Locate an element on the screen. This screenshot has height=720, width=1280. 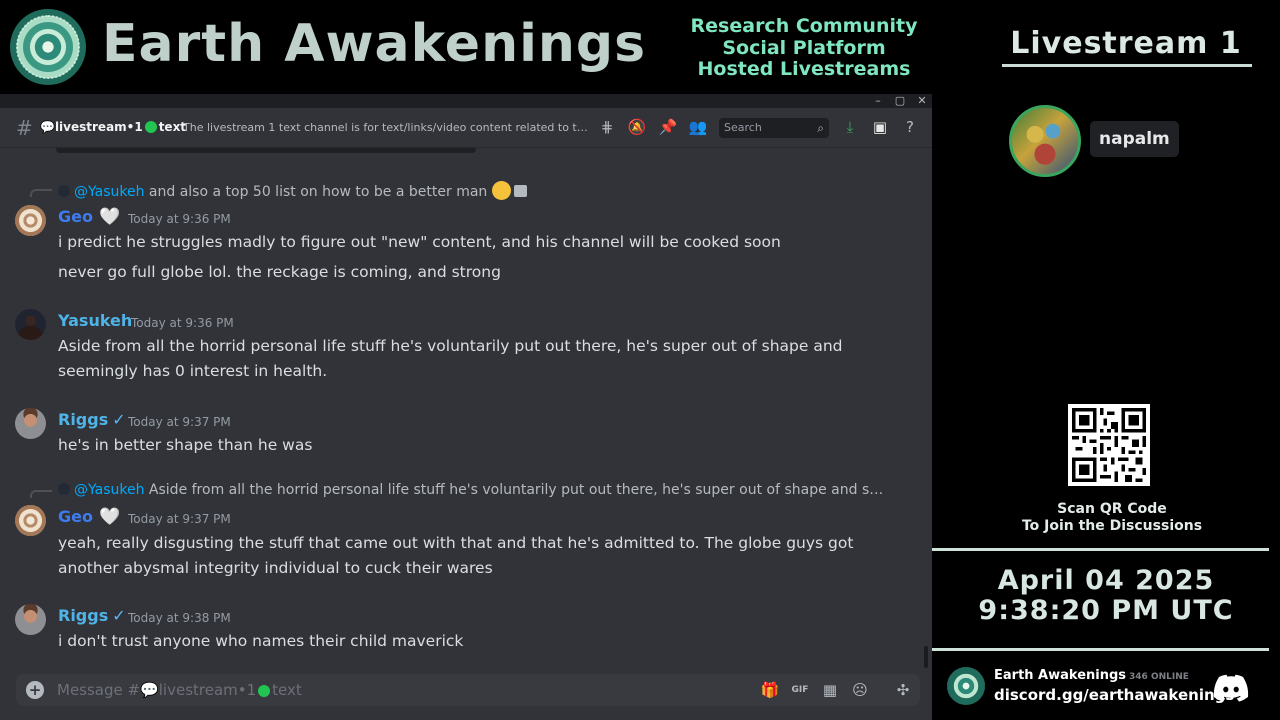
tagline-3: Hosted Livestreams is located at coordinates (804, 69).